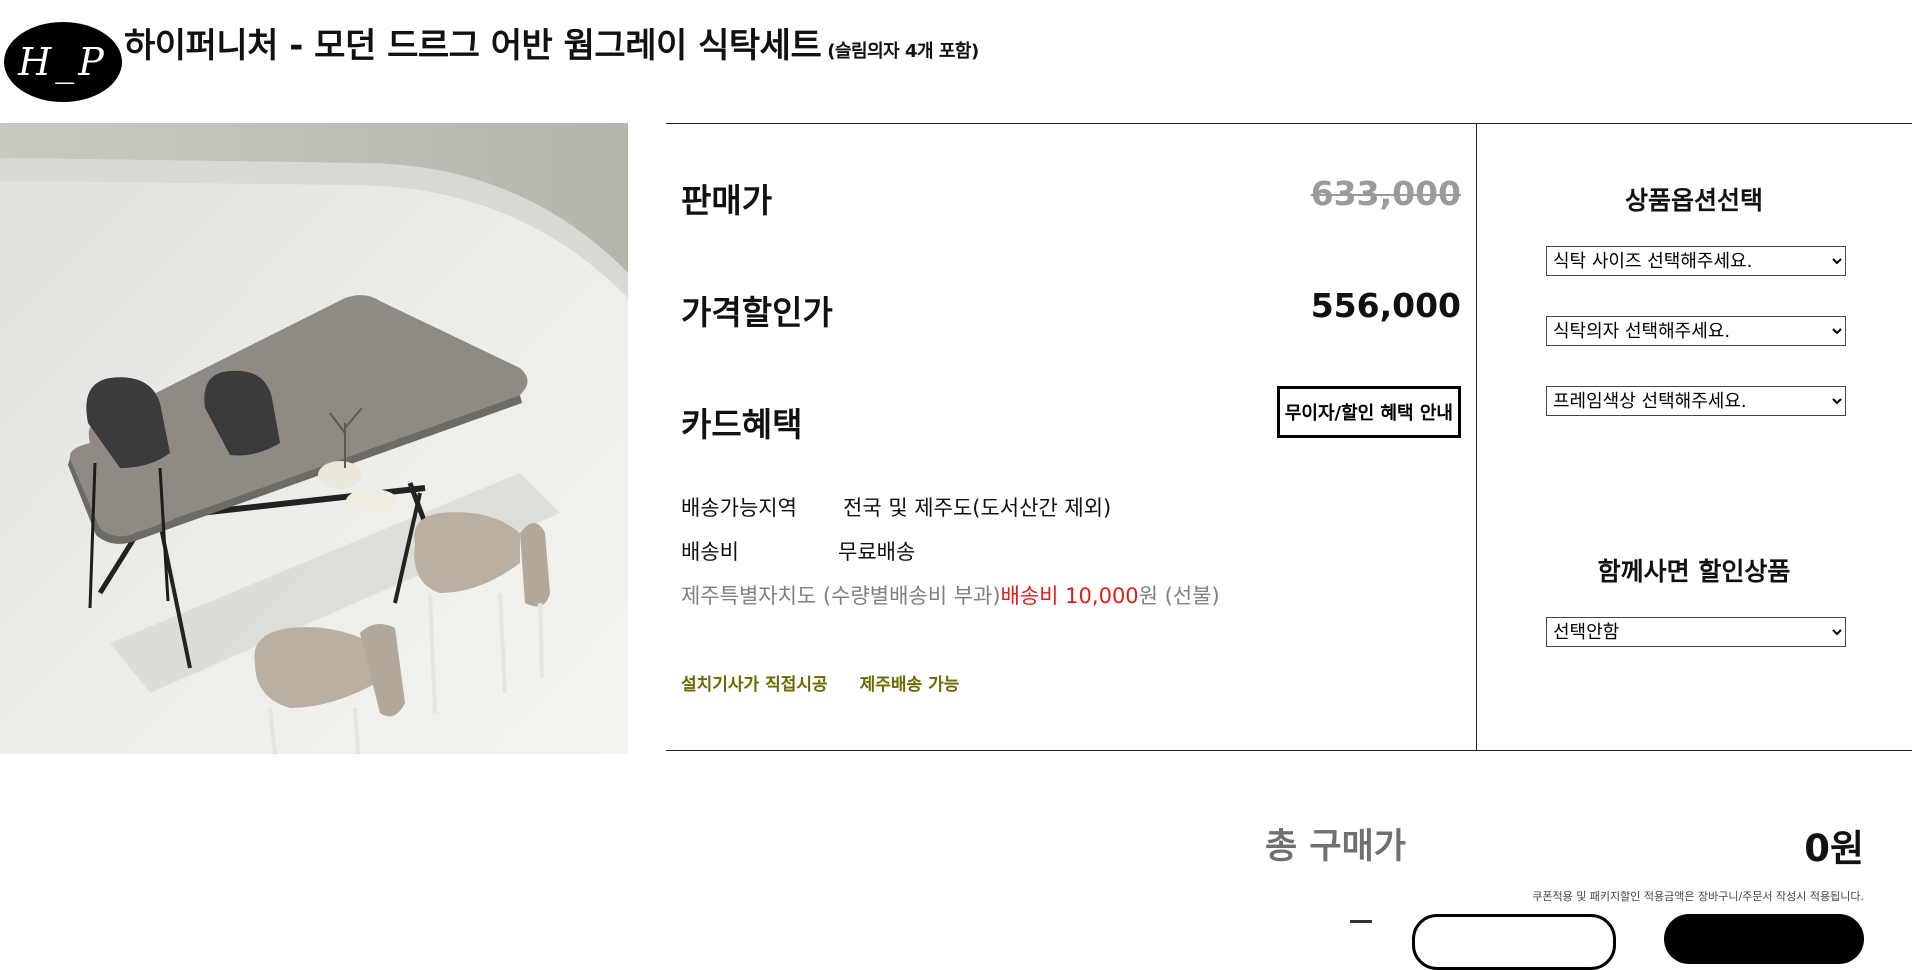 The width and height of the screenshot is (1912, 970). What do you see at coordinates (1764, 939) in the screenshot?
I see `buy-now-button` at bounding box center [1764, 939].